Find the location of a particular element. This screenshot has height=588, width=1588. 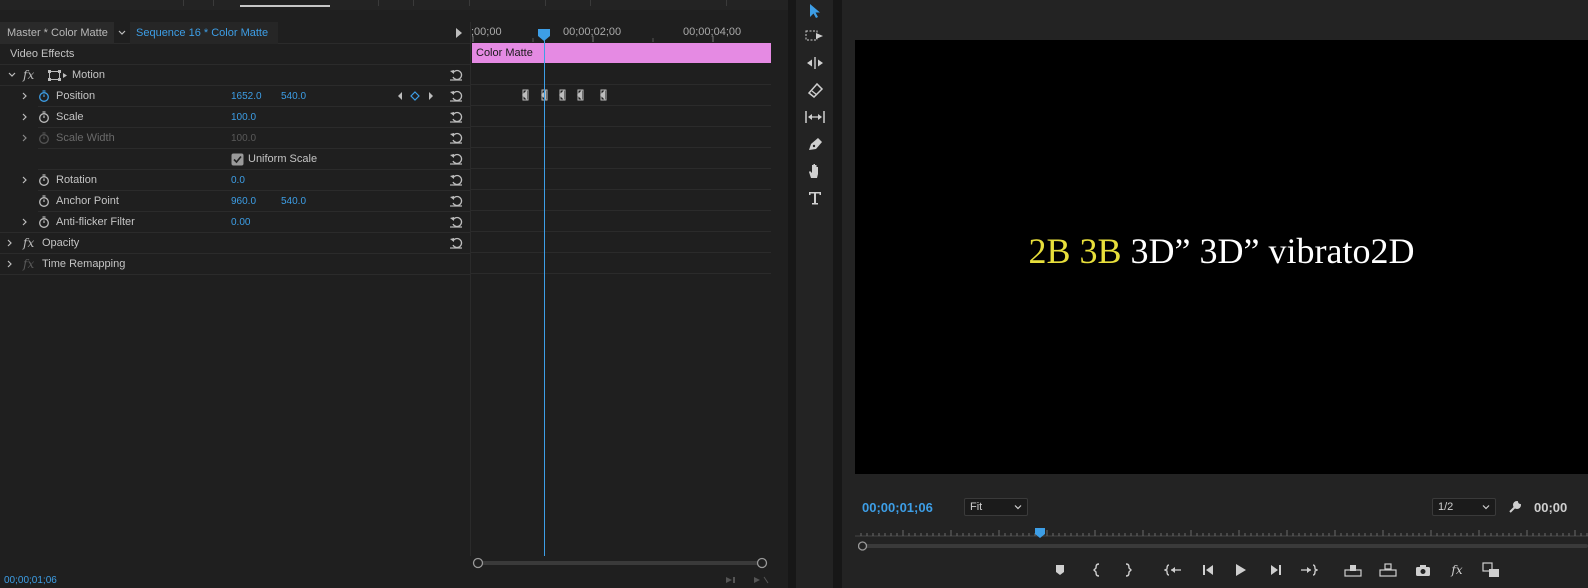

hand-tool is located at coordinates (815, 171).